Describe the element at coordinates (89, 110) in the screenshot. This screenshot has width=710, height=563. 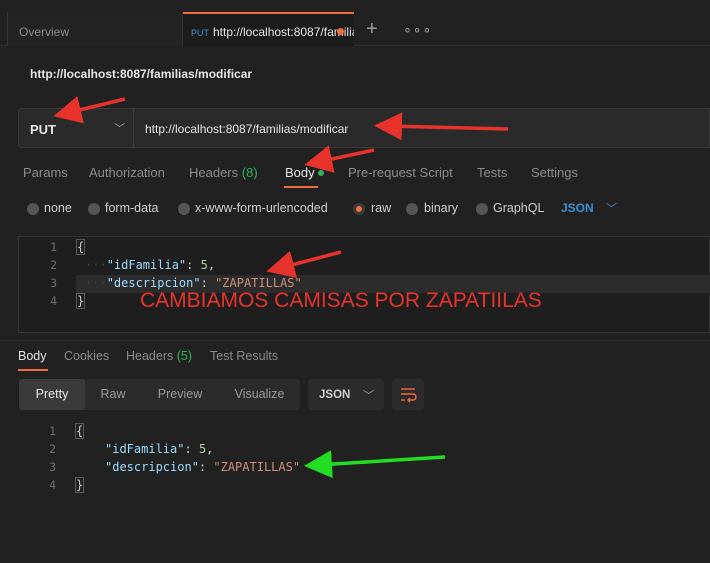
I see `red-arrow-method` at that location.